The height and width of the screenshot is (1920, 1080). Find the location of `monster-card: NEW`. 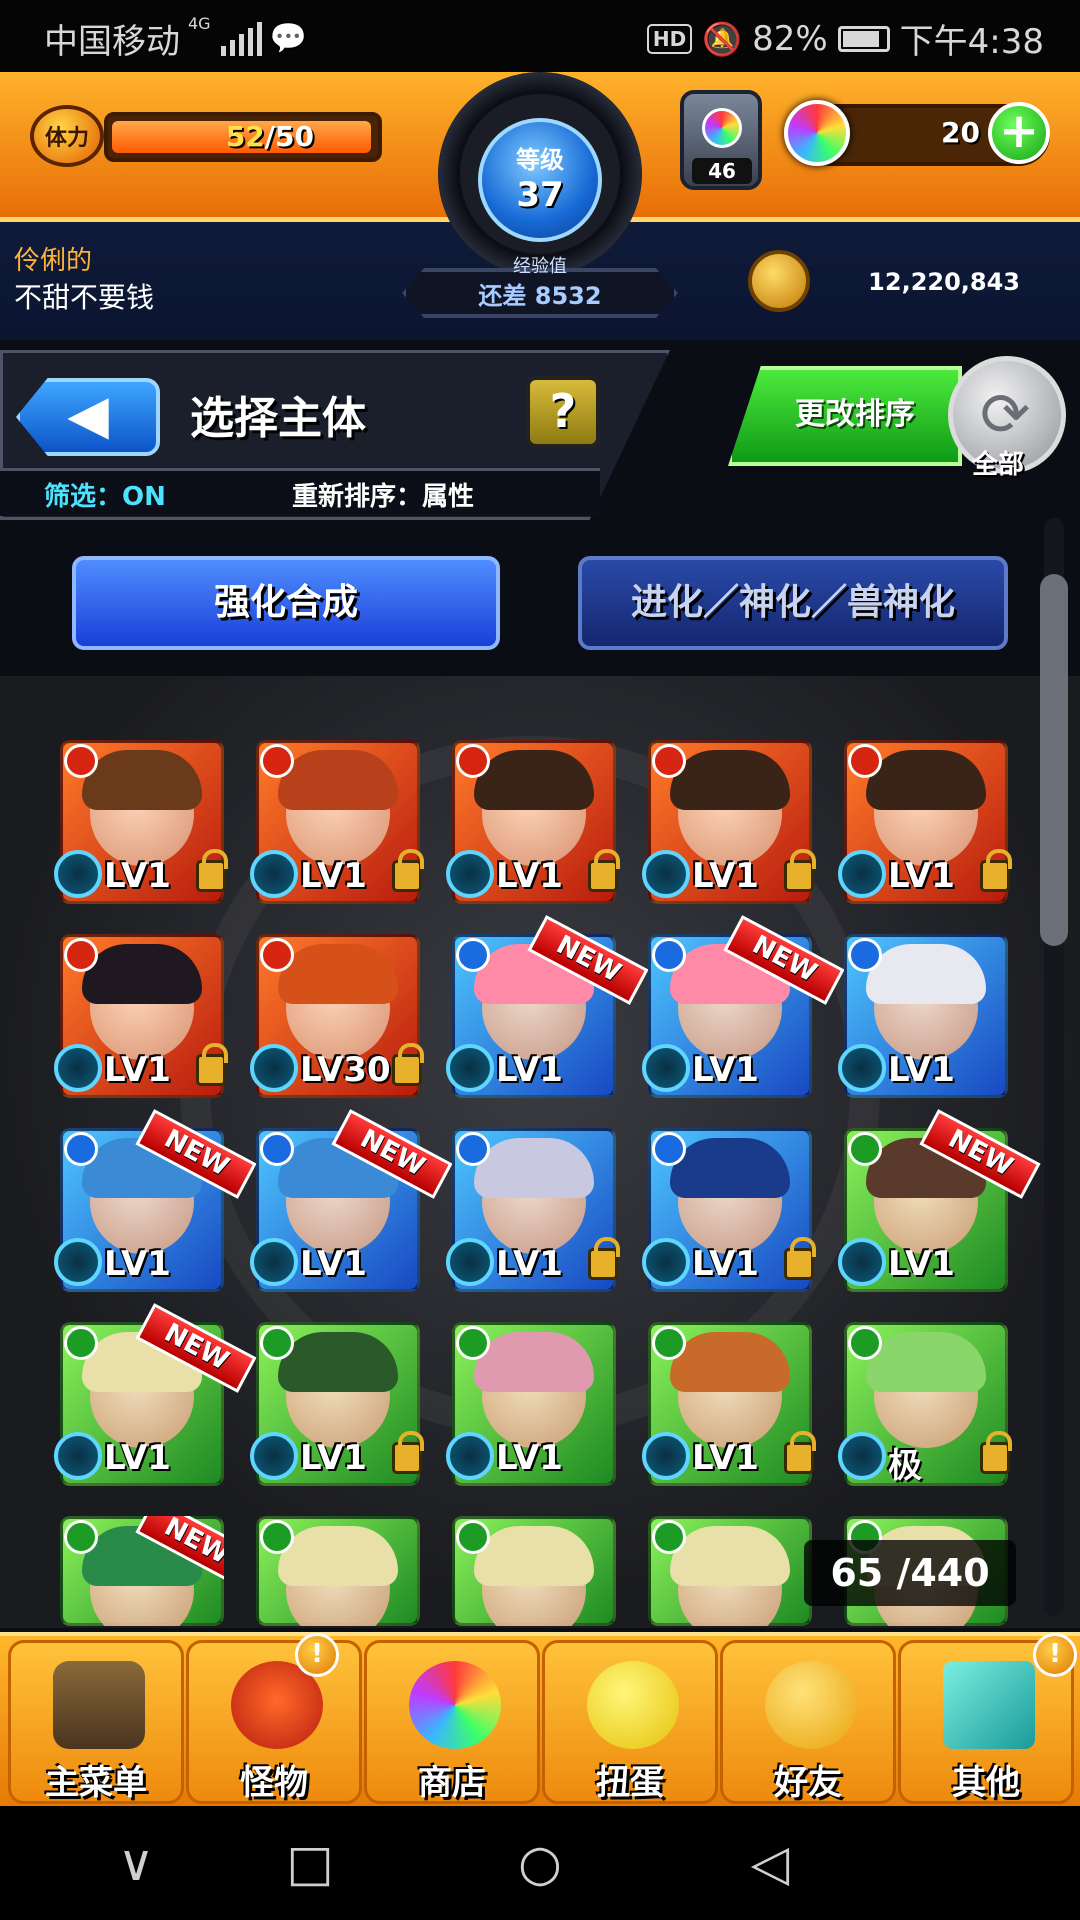

monster-card: NEW is located at coordinates (142, 1571).